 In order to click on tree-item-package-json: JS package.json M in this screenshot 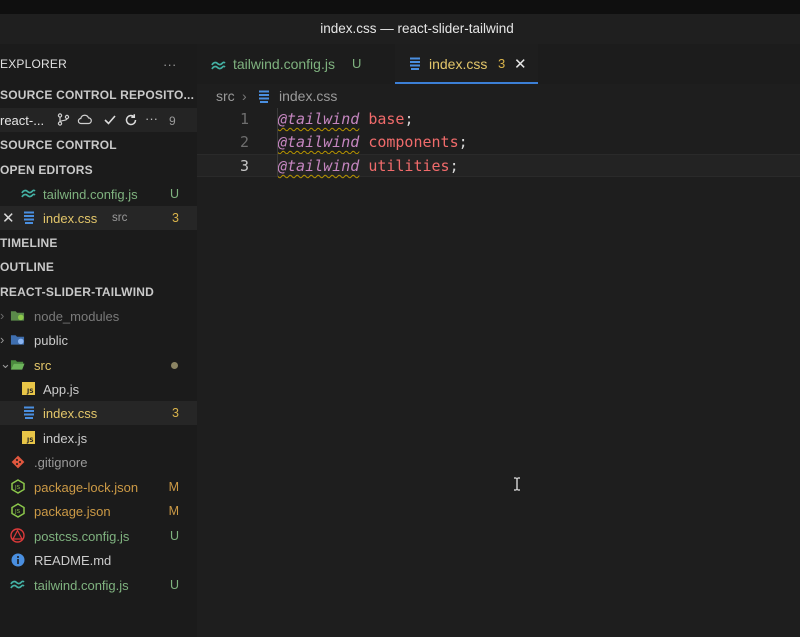, I will do `click(98, 511)`.